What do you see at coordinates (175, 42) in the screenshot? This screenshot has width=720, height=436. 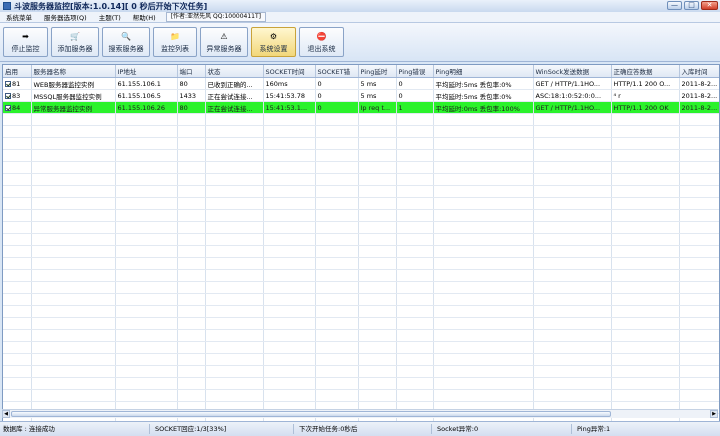 I see `monitor-list-button: 📁 监控列表` at bounding box center [175, 42].